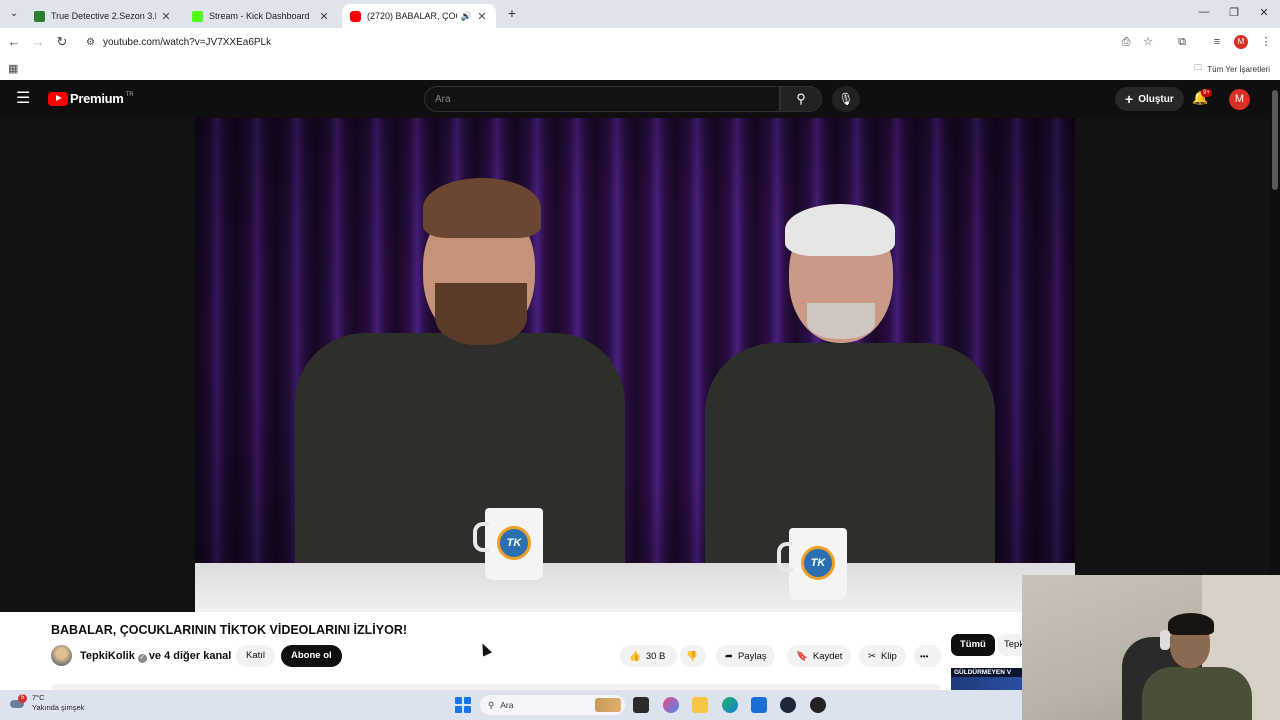 Image resolution: width=1280 pixels, height=720 pixels. I want to click on clip-button: ✂ Klip, so click(882, 656).